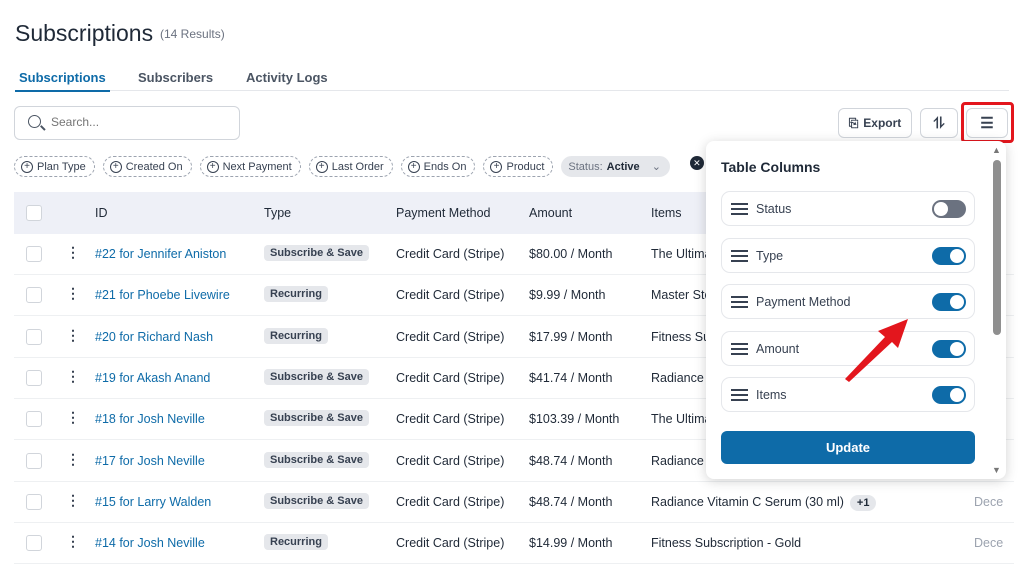 The height and width of the screenshot is (564, 1024). What do you see at coordinates (512, 81) in the screenshot?
I see `tabs: Subscriptions Subscribers Activity Logs` at bounding box center [512, 81].